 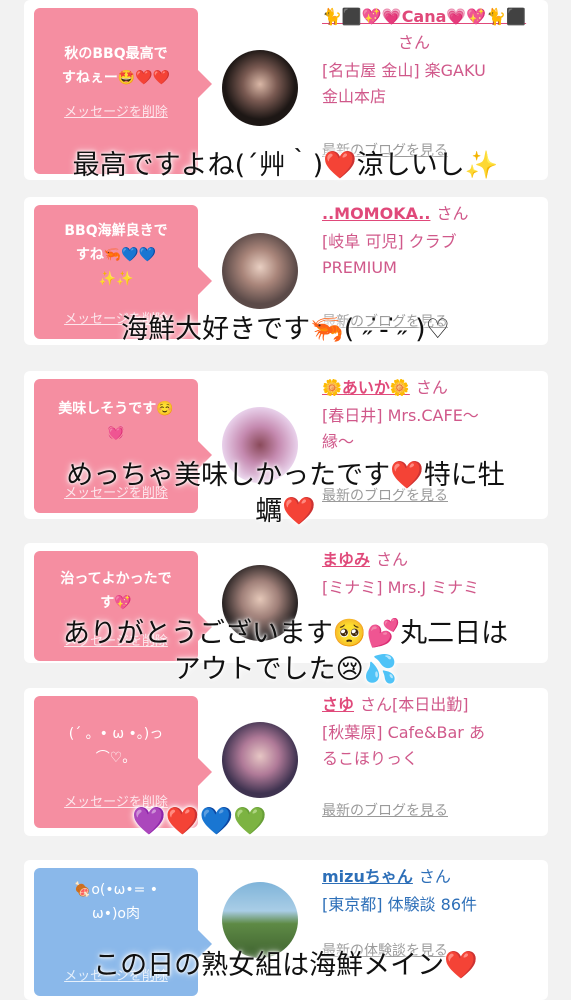 What do you see at coordinates (116, 421) in the screenshot?
I see `message-text: 美味しそうです☺️ 💓` at bounding box center [116, 421].